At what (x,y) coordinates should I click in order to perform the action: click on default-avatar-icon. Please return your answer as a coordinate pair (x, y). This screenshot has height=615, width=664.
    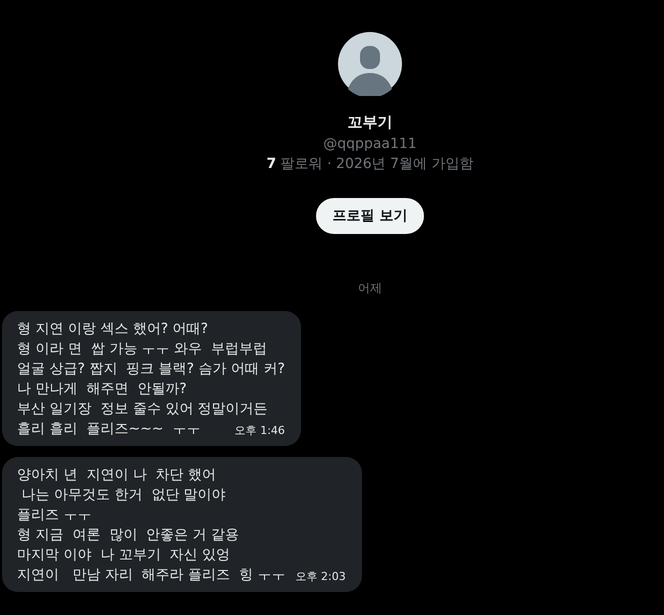
    Looking at the image, I should click on (370, 64).